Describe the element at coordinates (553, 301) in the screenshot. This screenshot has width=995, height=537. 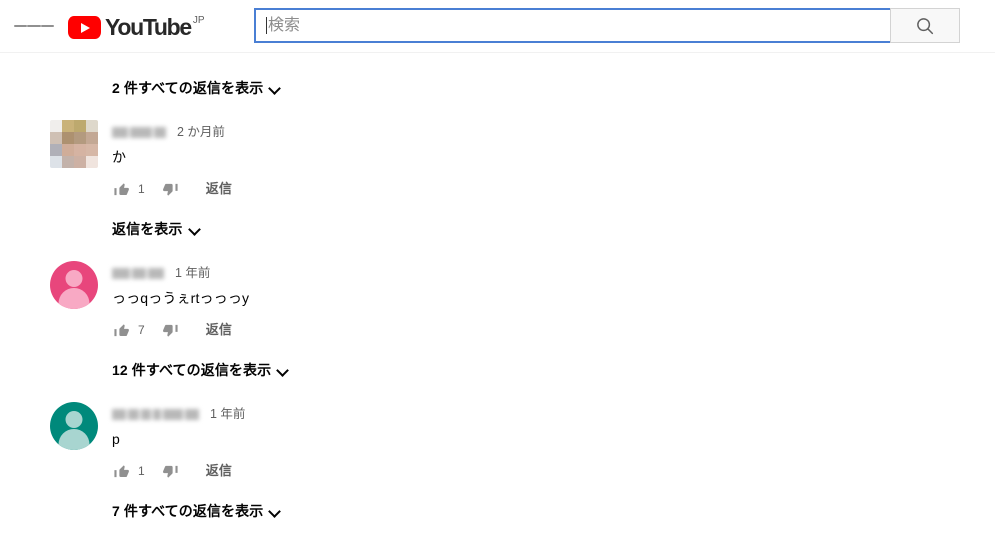
I see `comment-body: 1 年前 っっqっうぇrtっっっy 7 返信` at that location.